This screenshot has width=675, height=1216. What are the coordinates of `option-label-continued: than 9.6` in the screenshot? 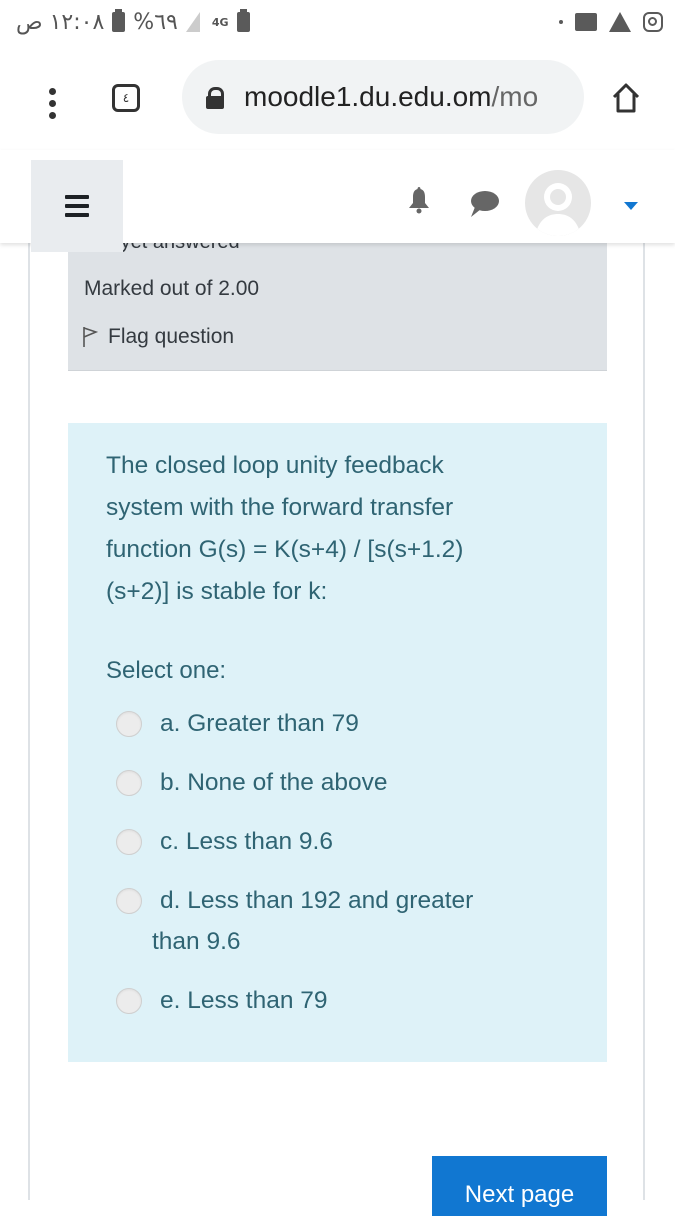 It's located at (326, 941).